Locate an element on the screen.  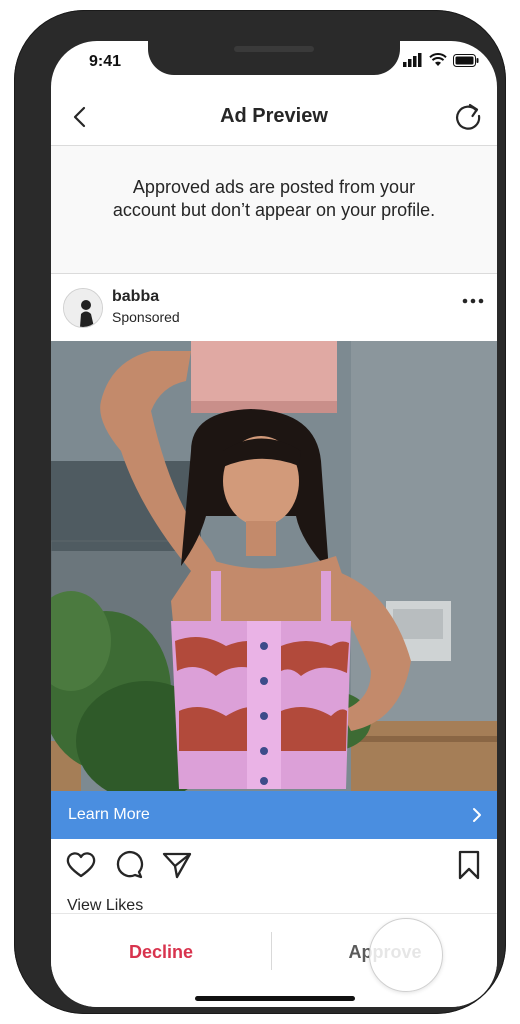
navigation-bar: Ad Preview is located at coordinates (274, 117).